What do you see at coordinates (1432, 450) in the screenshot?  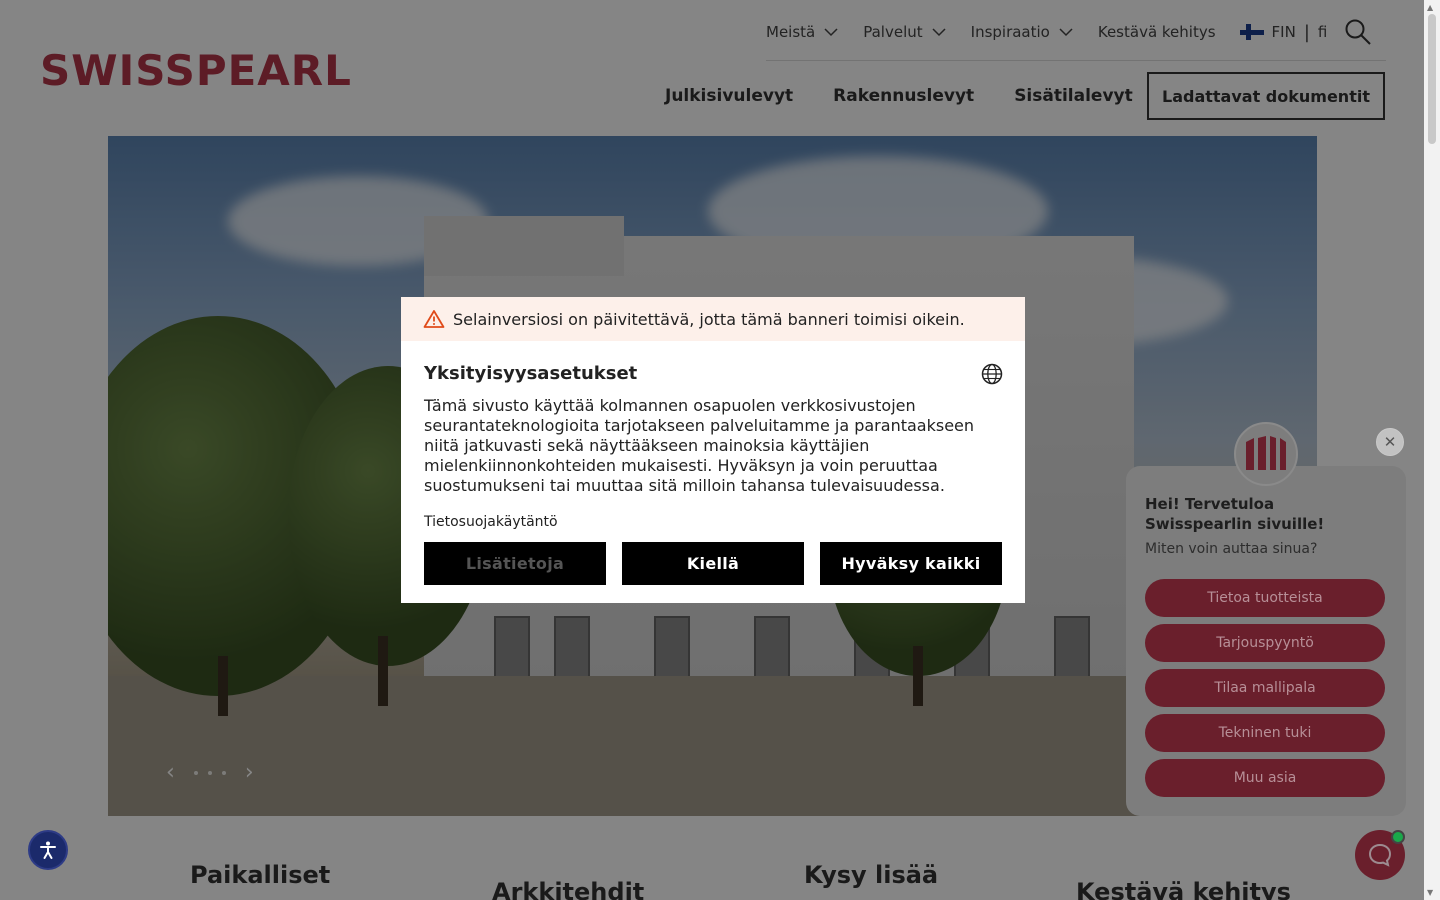 I see `page-scrollbar: ▲ ▼` at bounding box center [1432, 450].